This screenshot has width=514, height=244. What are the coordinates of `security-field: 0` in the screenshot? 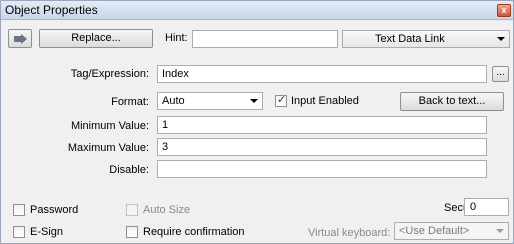 It's located at (486, 207).